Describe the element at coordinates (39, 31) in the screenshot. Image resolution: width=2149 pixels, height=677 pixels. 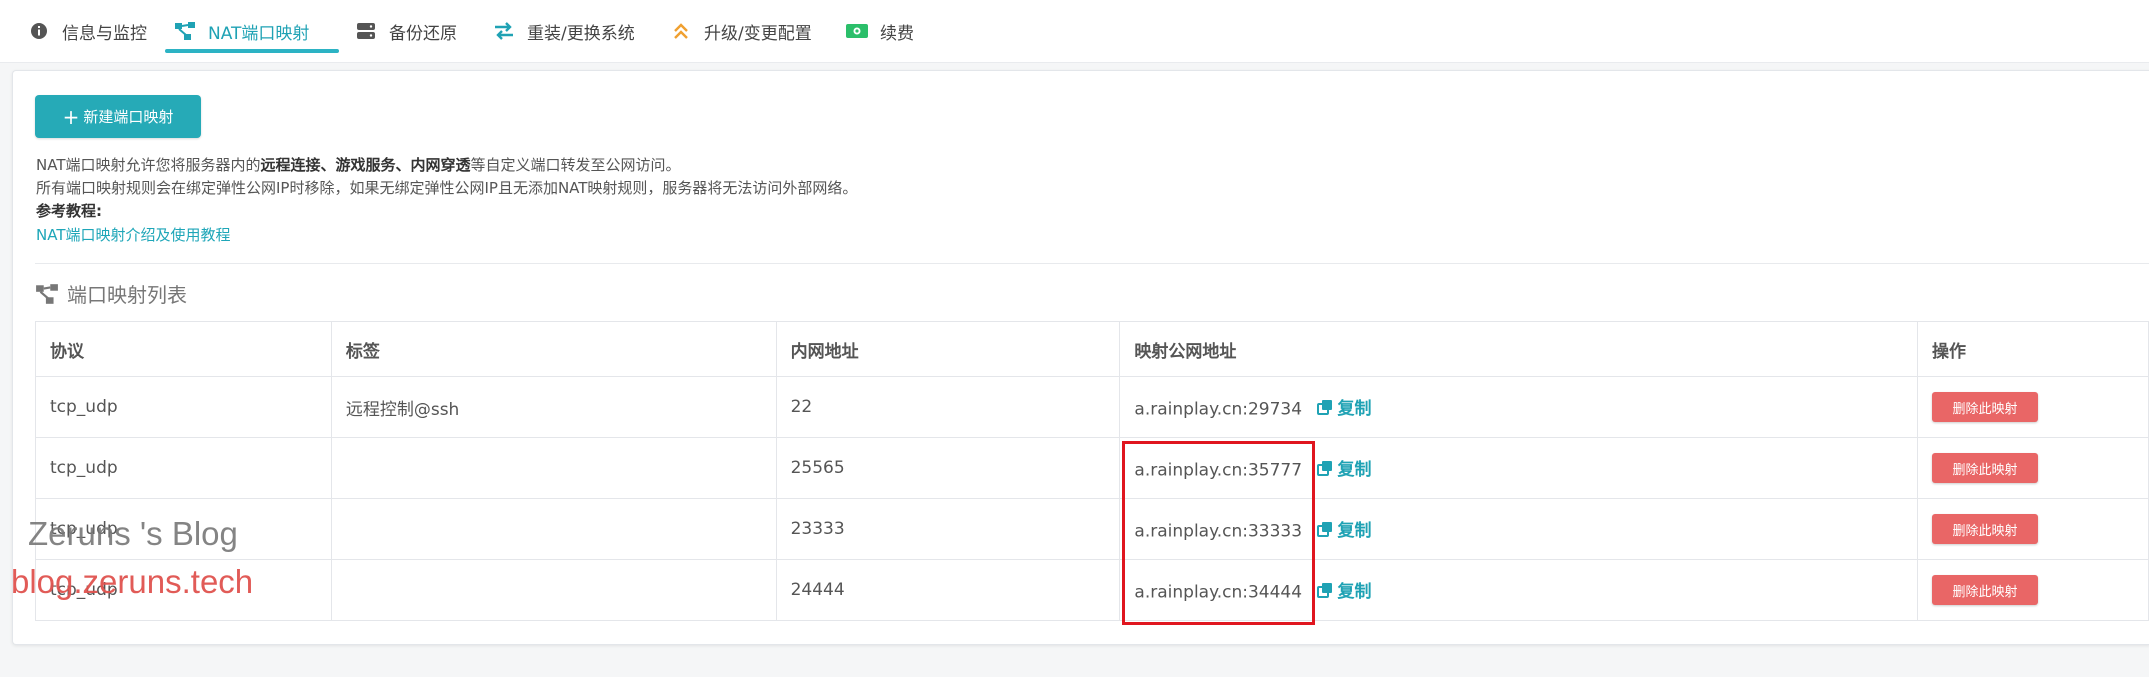
I see `info-icon` at that location.